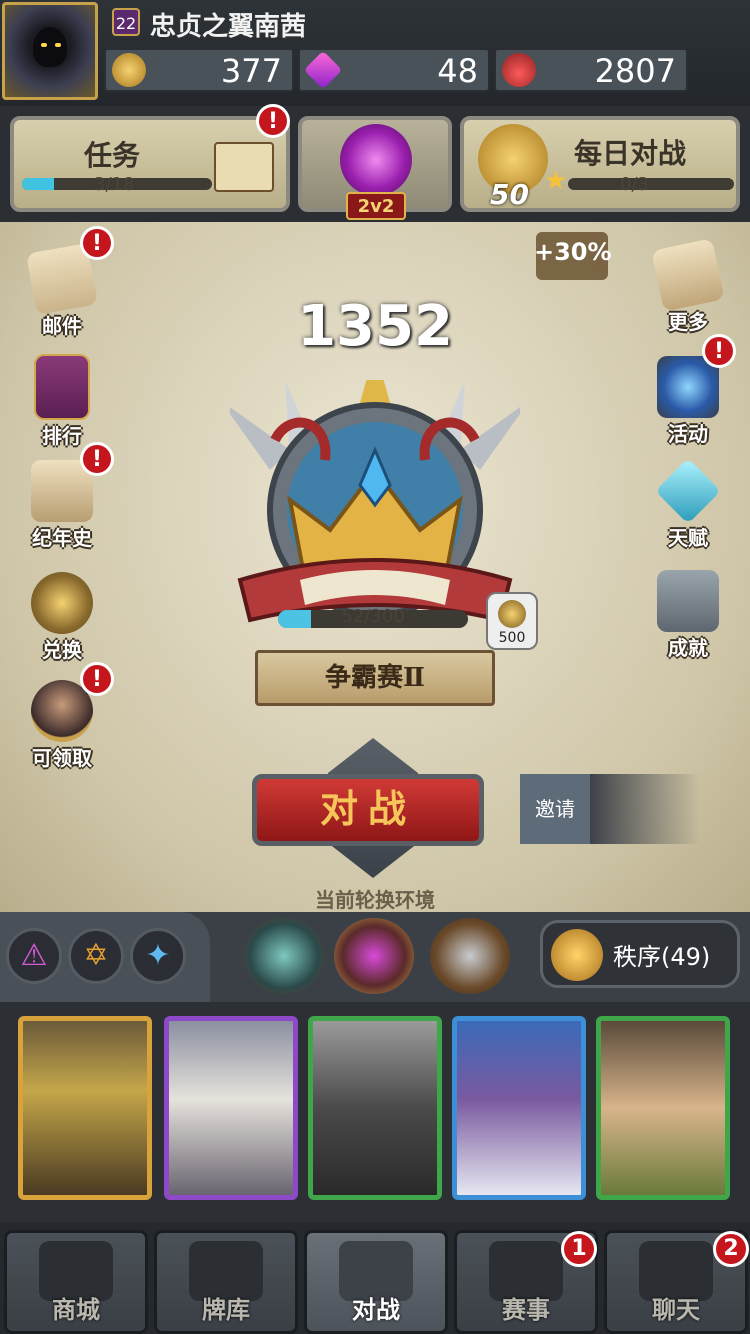  I want to click on star-icon: ★, so click(556, 181).